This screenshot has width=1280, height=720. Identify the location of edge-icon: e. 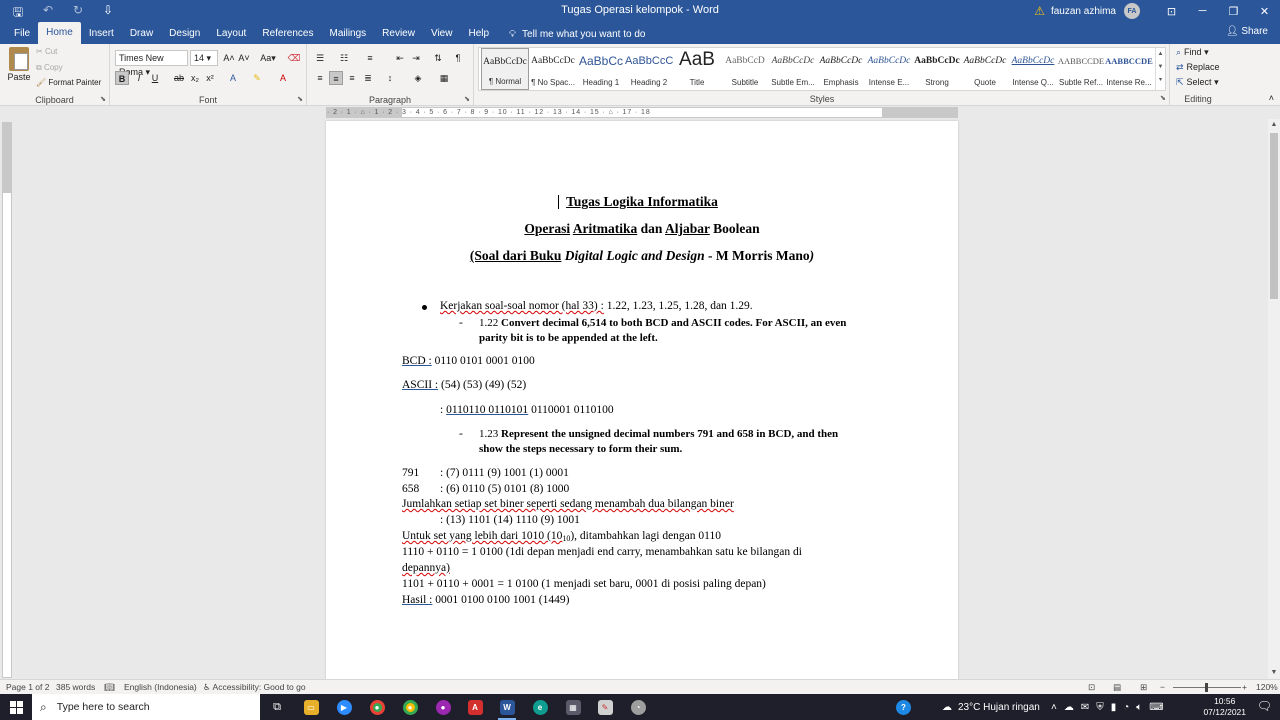
(540, 707).